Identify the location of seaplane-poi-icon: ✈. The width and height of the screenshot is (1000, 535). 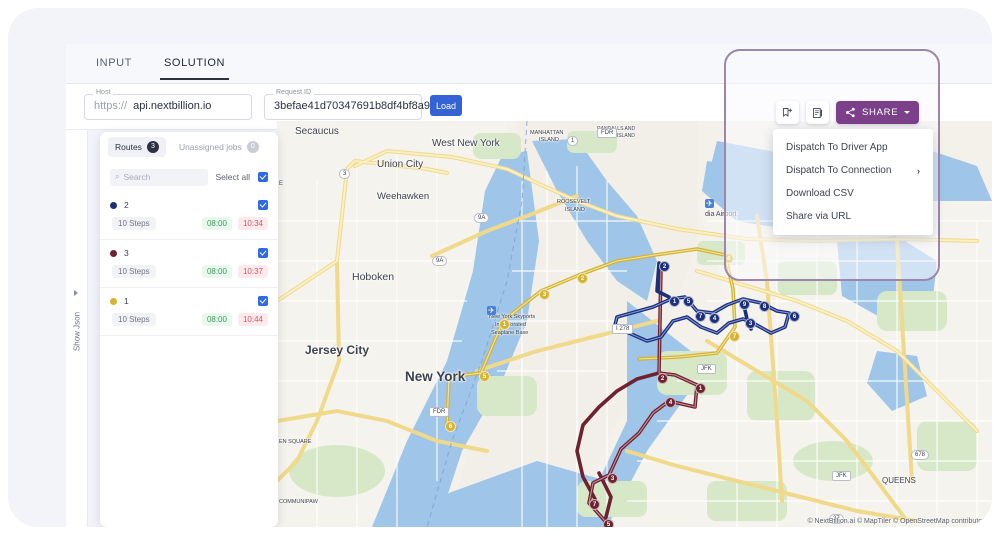
(491, 310).